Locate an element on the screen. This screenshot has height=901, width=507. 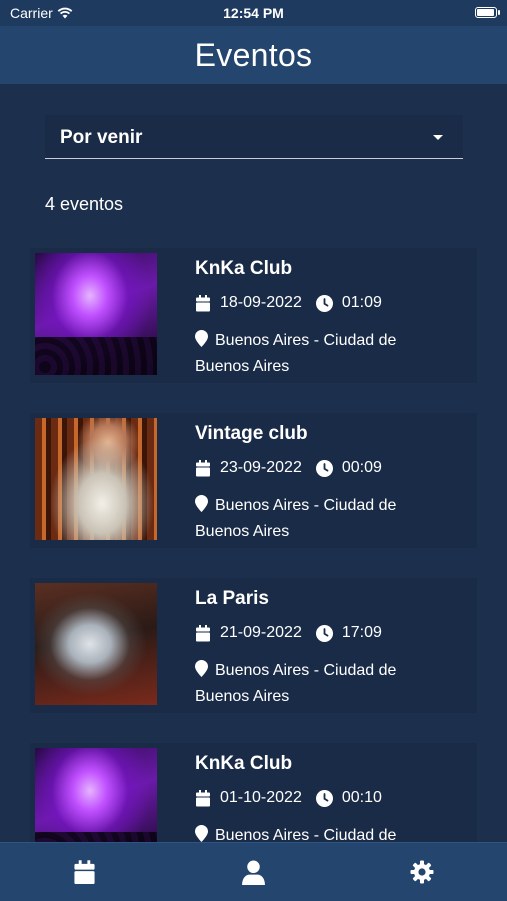
event-date: 23-09-2022 is located at coordinates (261, 467).